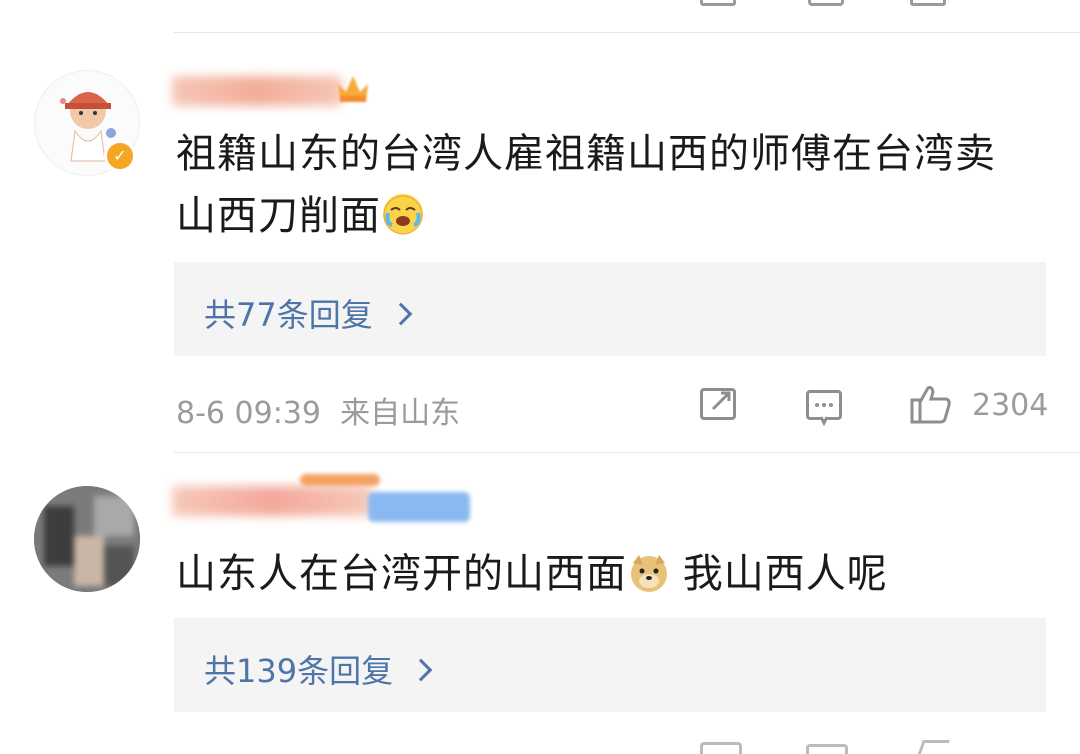 The image size is (1080, 754). What do you see at coordinates (353, 87) in the screenshot?
I see `crown-badge-icon` at bounding box center [353, 87].